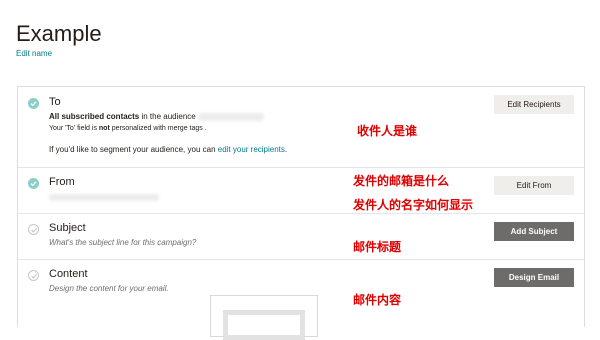 The image size is (600, 340). What do you see at coordinates (264, 325) in the screenshot?
I see `email-preview-frame` at bounding box center [264, 325].